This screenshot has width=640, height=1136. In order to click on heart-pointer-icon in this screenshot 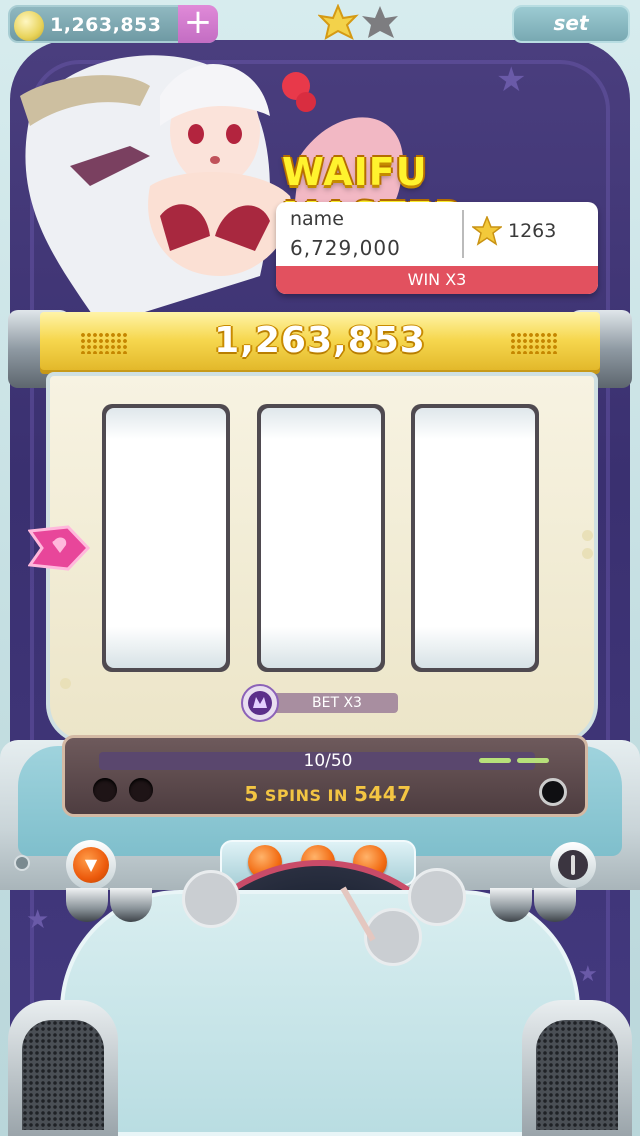, I will do `click(59, 548)`.